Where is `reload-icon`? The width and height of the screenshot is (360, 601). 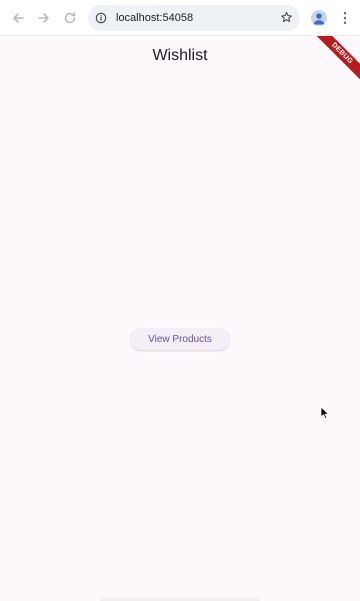 reload-icon is located at coordinates (70, 17).